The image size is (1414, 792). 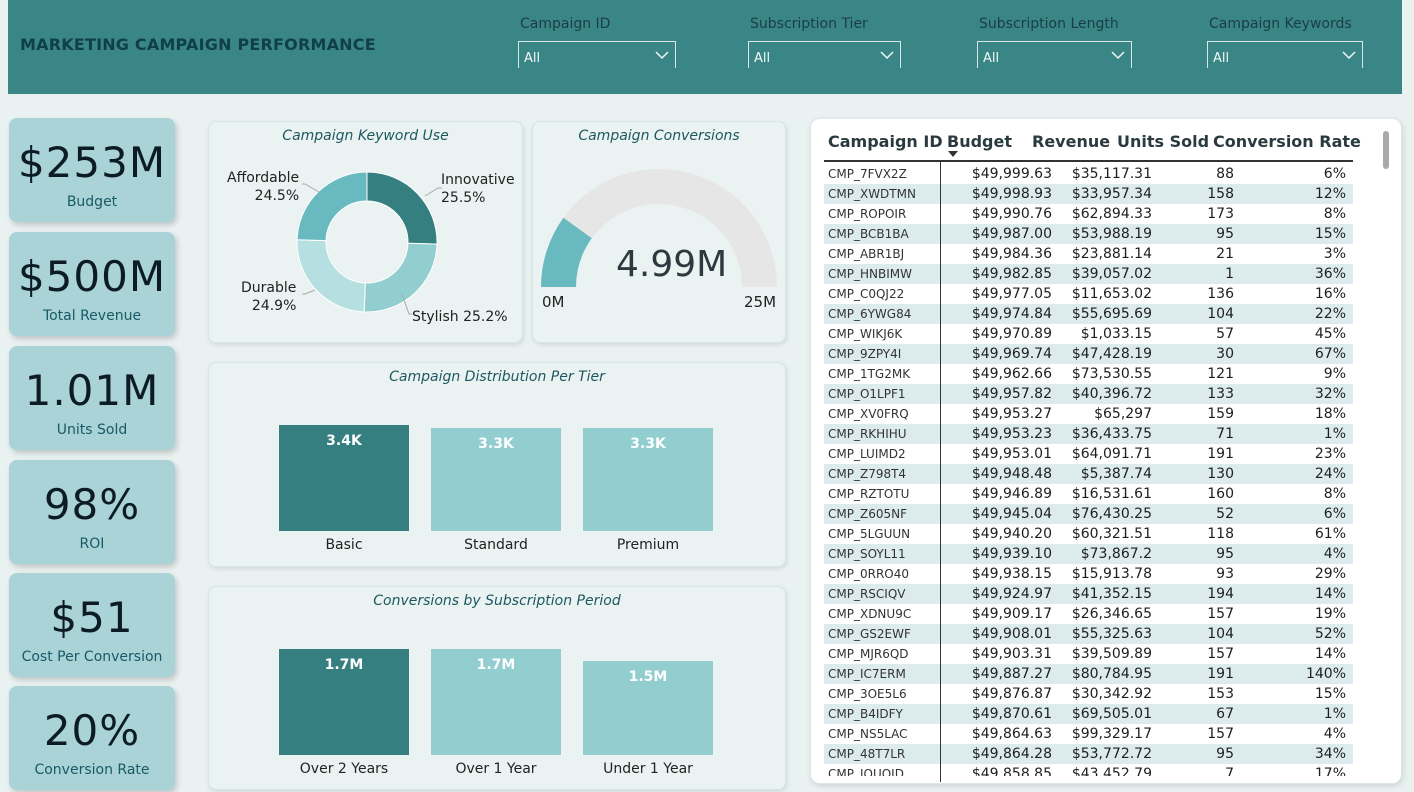 I want to click on table-row: CMP_ROPOIR $49,990.76 $62,894.33 173 8%, so click(x=1088, y=214).